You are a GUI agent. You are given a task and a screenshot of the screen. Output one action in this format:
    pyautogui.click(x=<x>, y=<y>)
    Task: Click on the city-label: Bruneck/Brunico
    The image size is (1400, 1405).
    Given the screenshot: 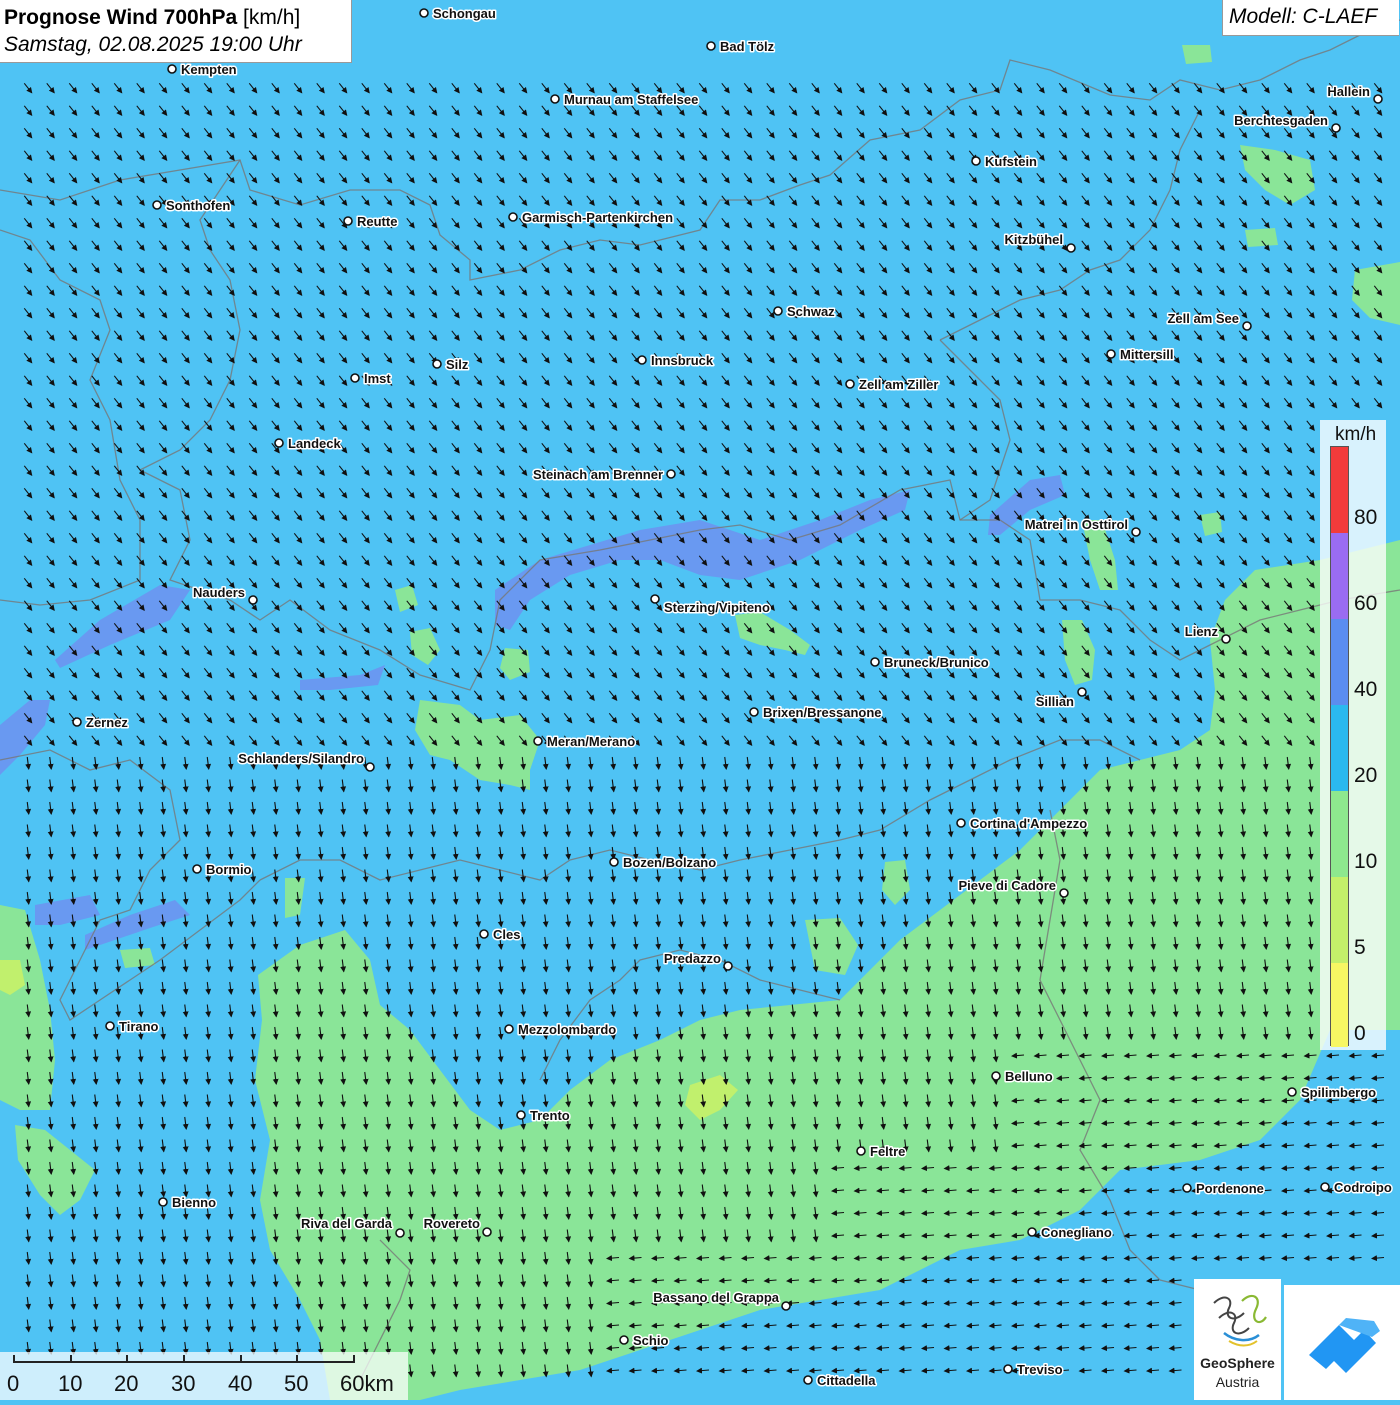 What is the action you would take?
    pyautogui.click(x=936, y=662)
    